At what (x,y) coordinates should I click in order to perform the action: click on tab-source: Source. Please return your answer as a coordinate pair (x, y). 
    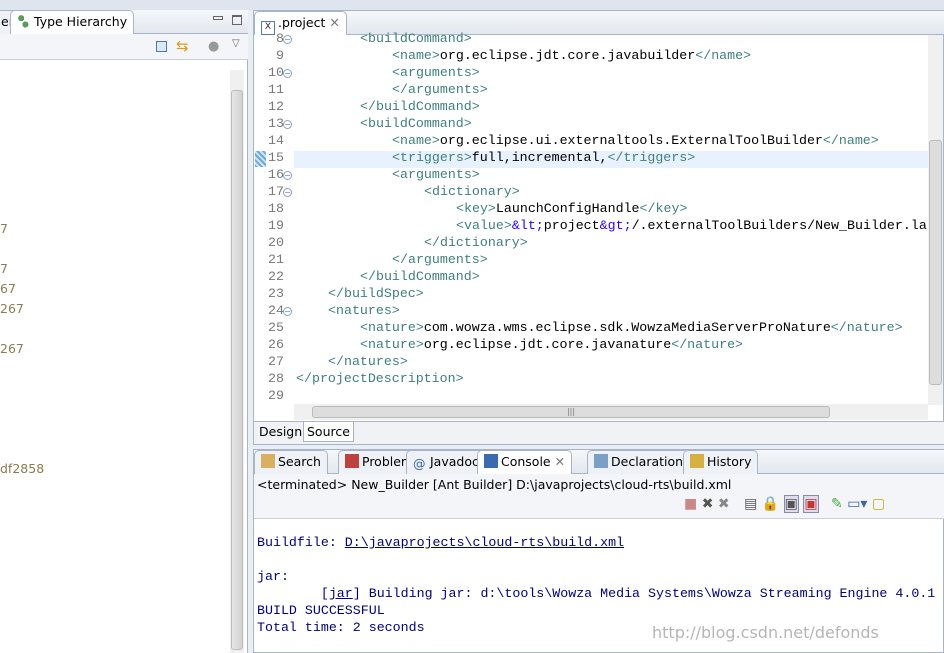
    Looking at the image, I should click on (328, 432).